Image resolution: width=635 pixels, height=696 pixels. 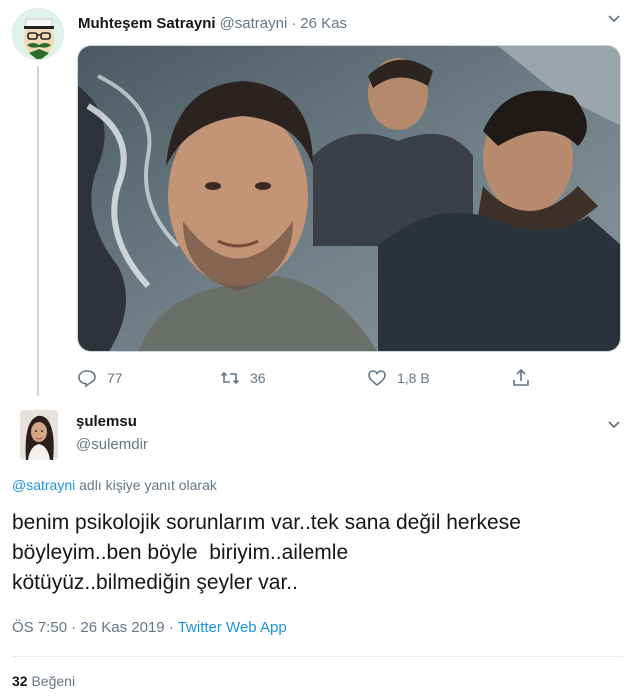 What do you see at coordinates (312, 380) in the screenshot?
I see `parent-actions-bar: 77 36 1,8 B` at bounding box center [312, 380].